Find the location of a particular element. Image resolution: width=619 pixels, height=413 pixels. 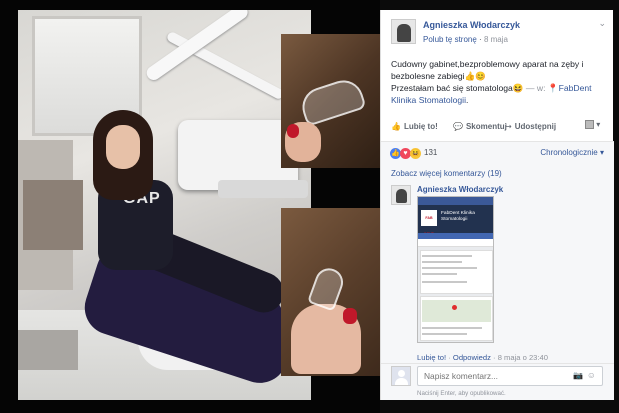

person-face is located at coordinates (123, 147).